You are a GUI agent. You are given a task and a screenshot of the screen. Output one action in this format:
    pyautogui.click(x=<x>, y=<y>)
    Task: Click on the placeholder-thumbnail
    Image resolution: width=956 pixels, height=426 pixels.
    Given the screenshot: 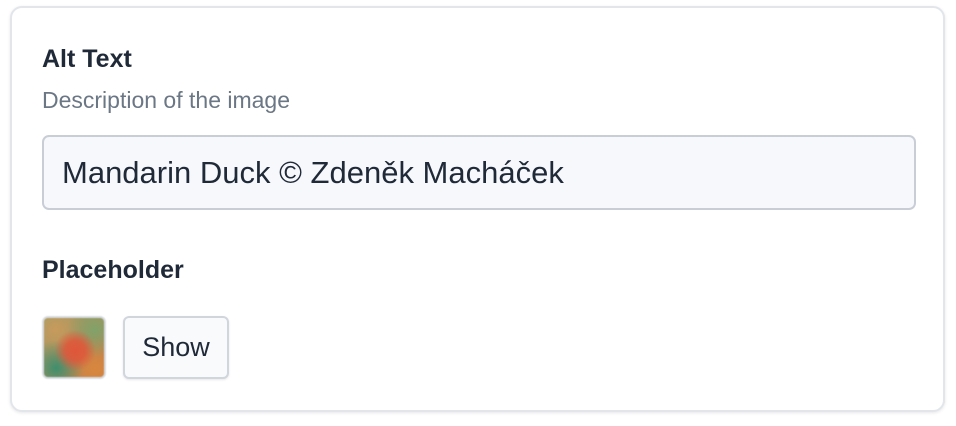 What is the action you would take?
    pyautogui.click(x=74, y=347)
    